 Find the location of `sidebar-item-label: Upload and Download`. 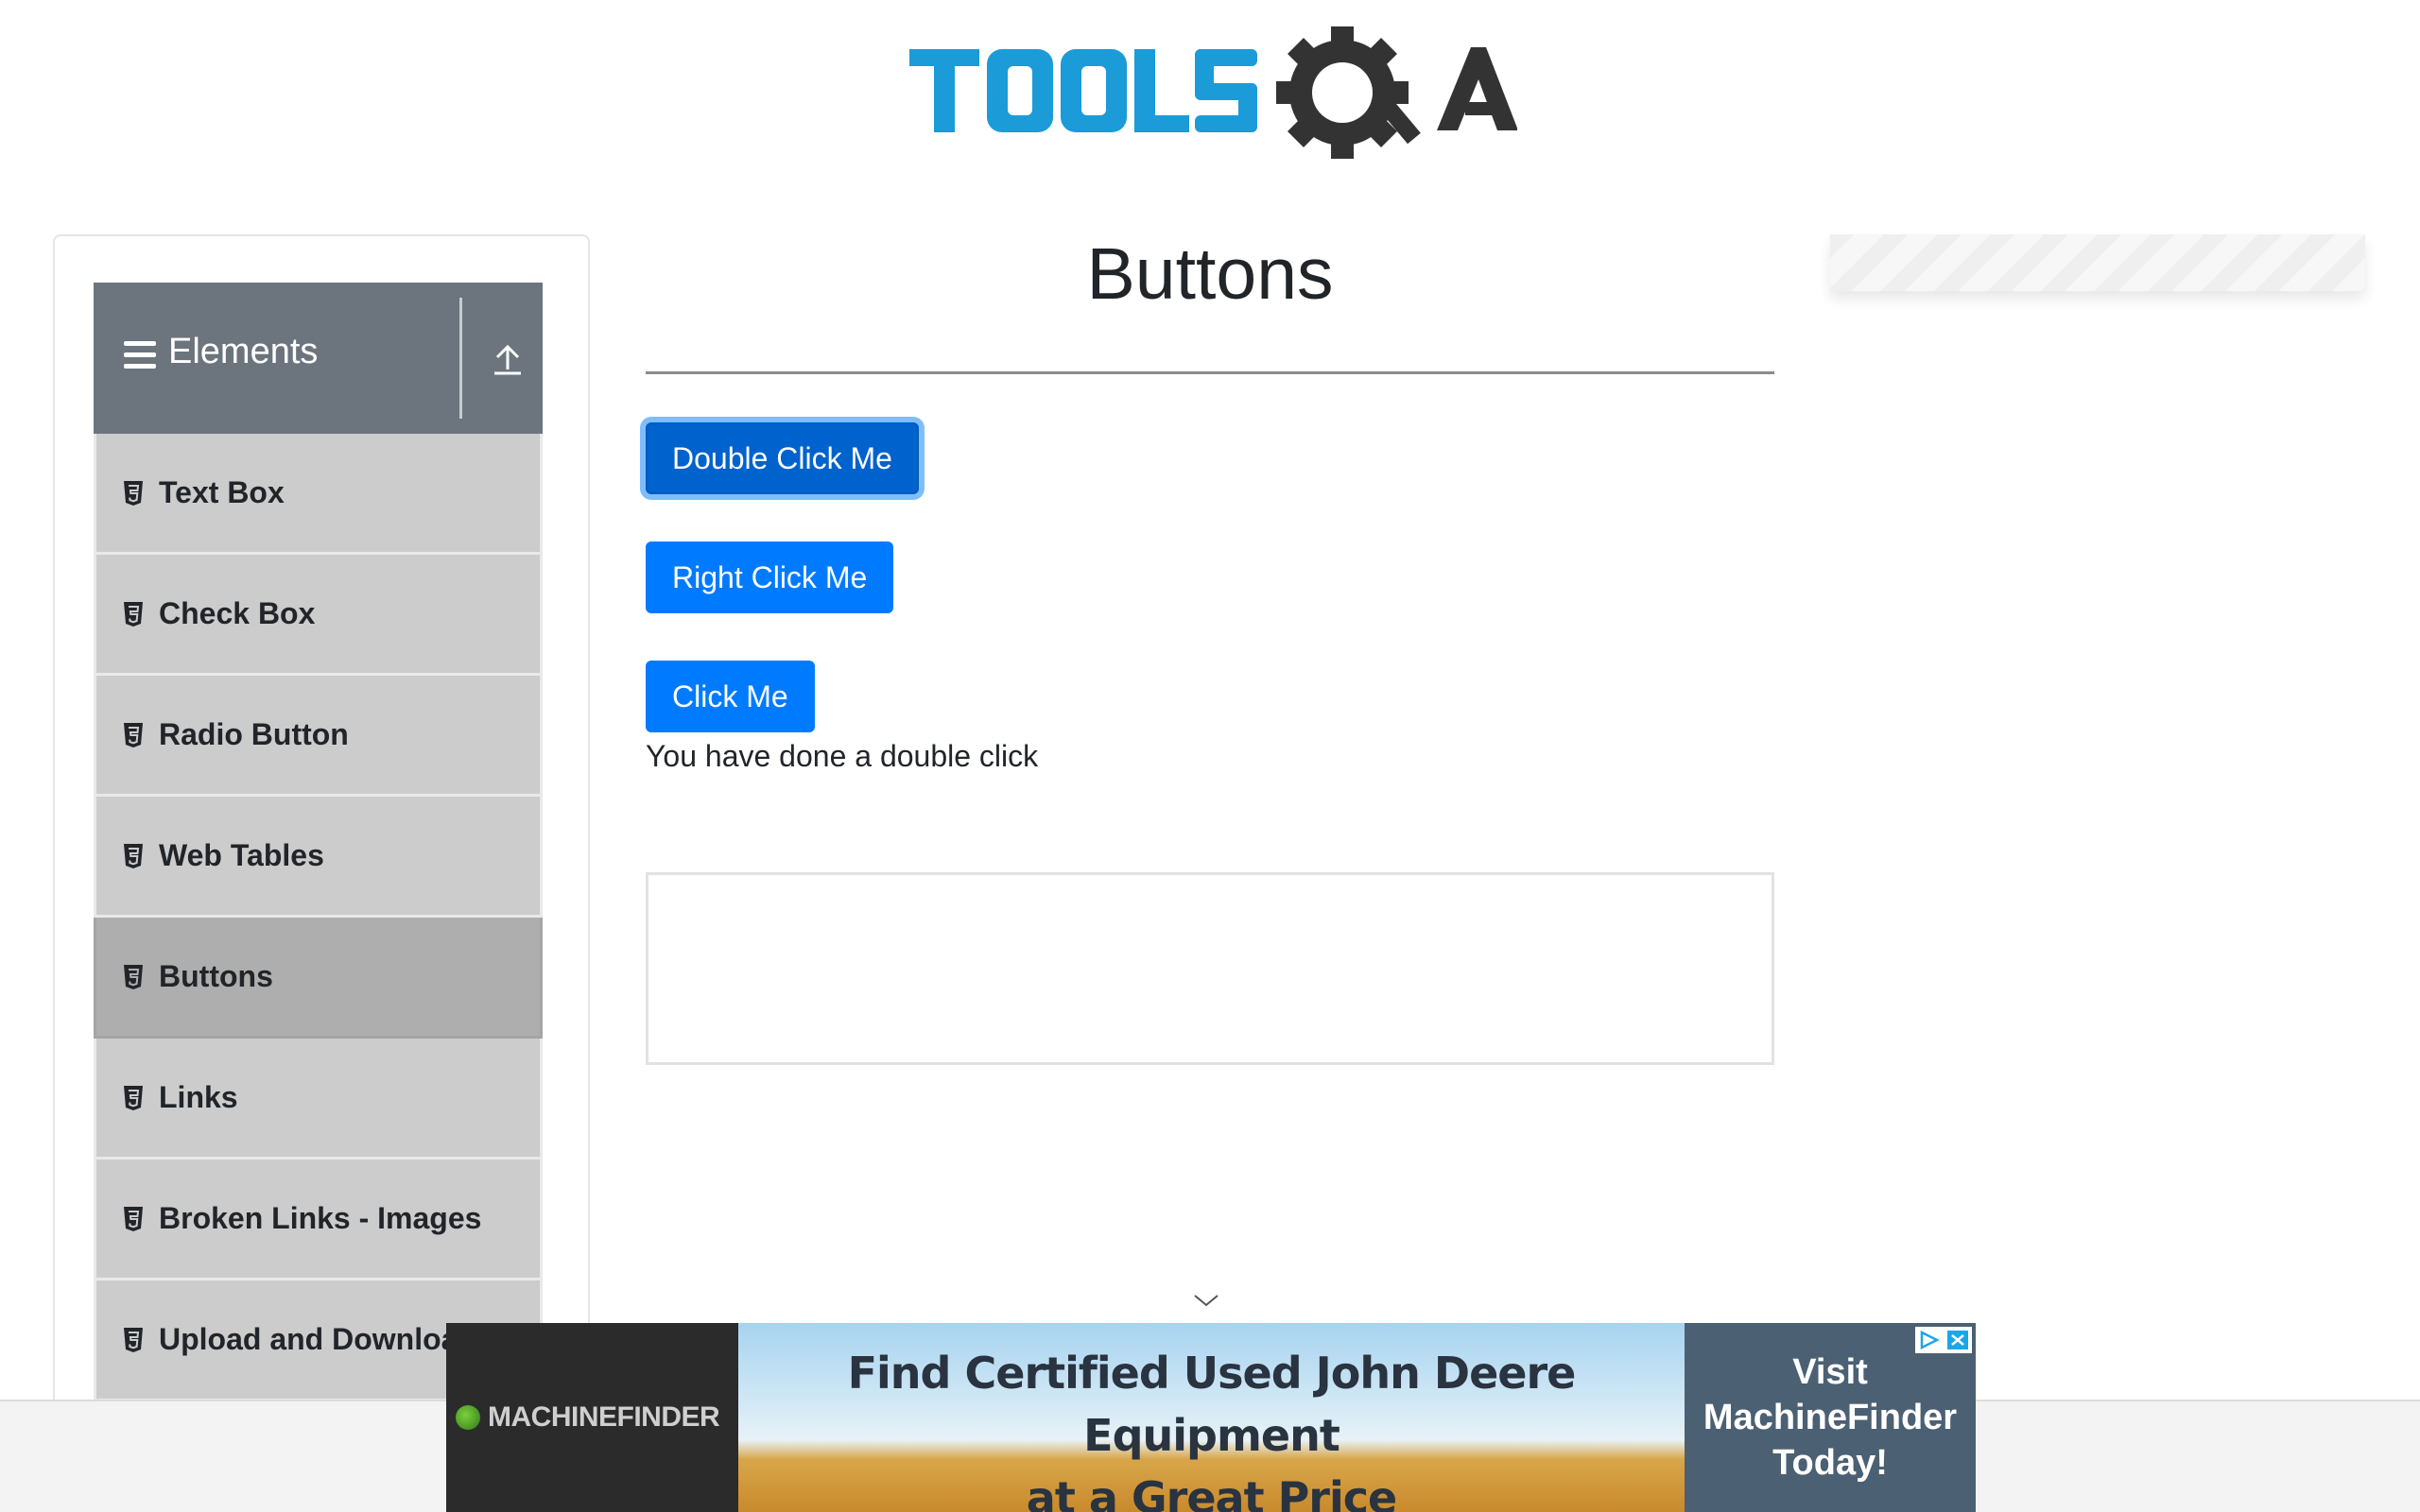

sidebar-item-label: Upload and Download is located at coordinates (318, 1339).